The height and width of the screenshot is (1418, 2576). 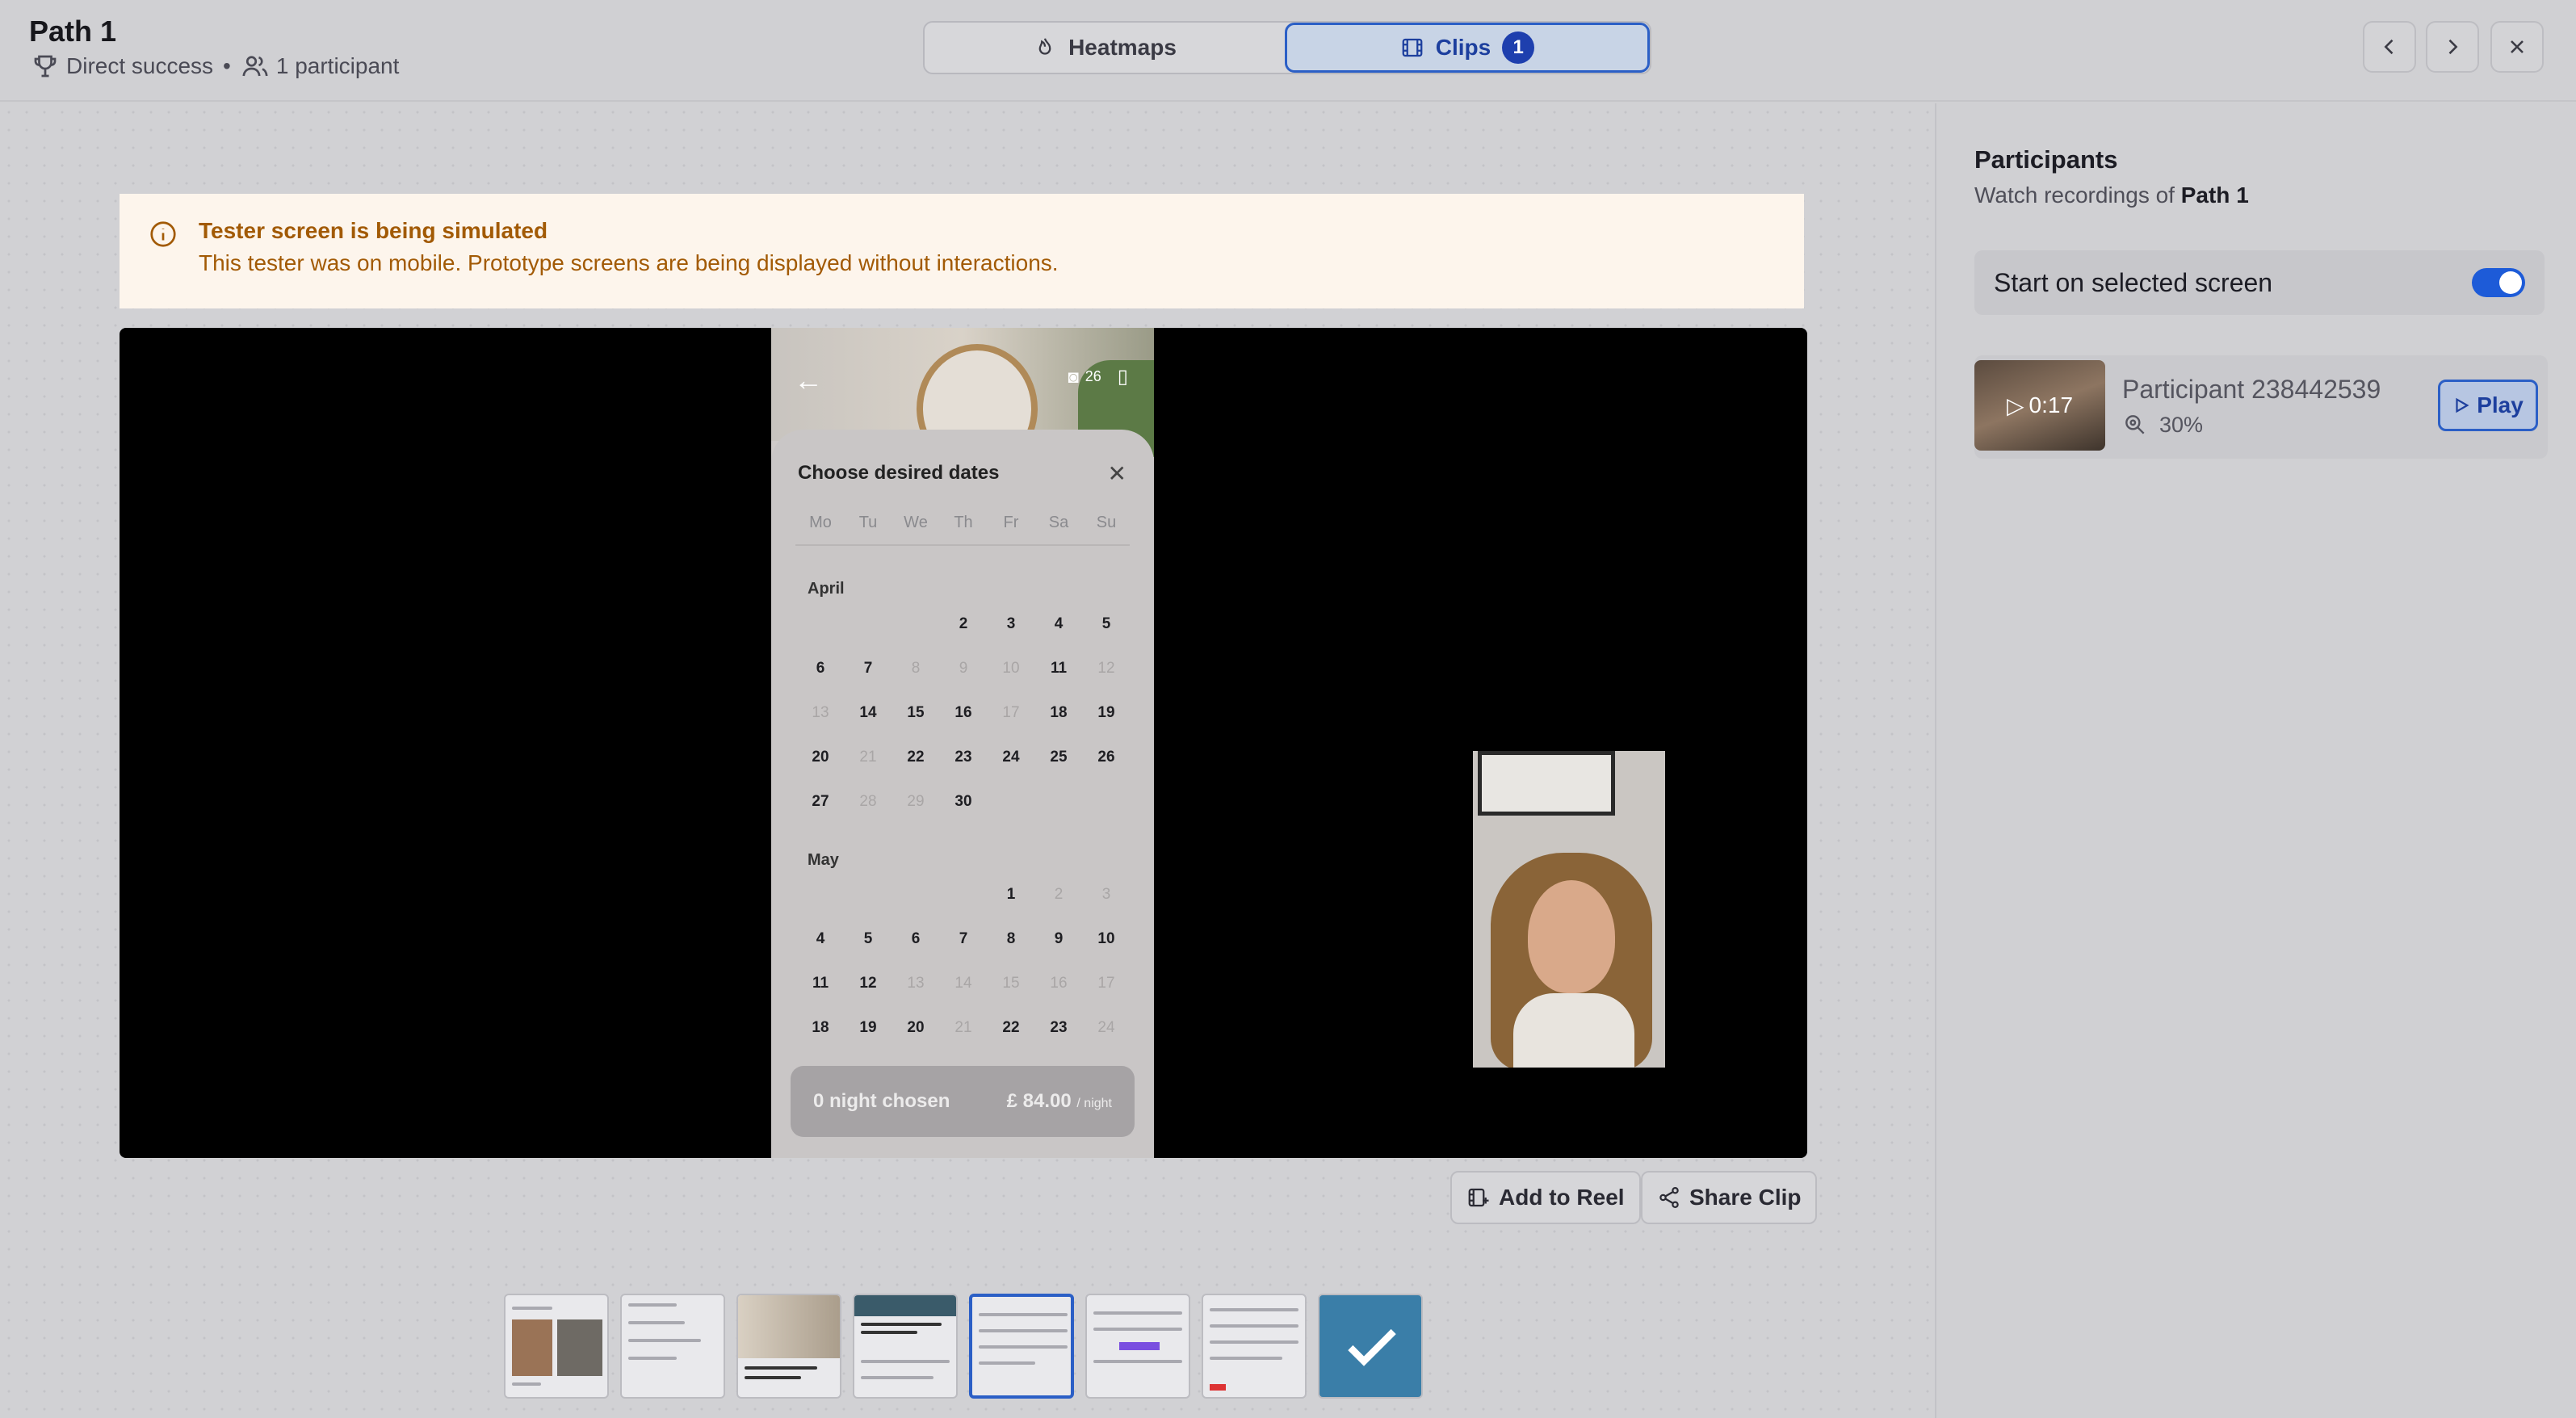 I want to click on calendar-day: 5, so click(x=868, y=938).